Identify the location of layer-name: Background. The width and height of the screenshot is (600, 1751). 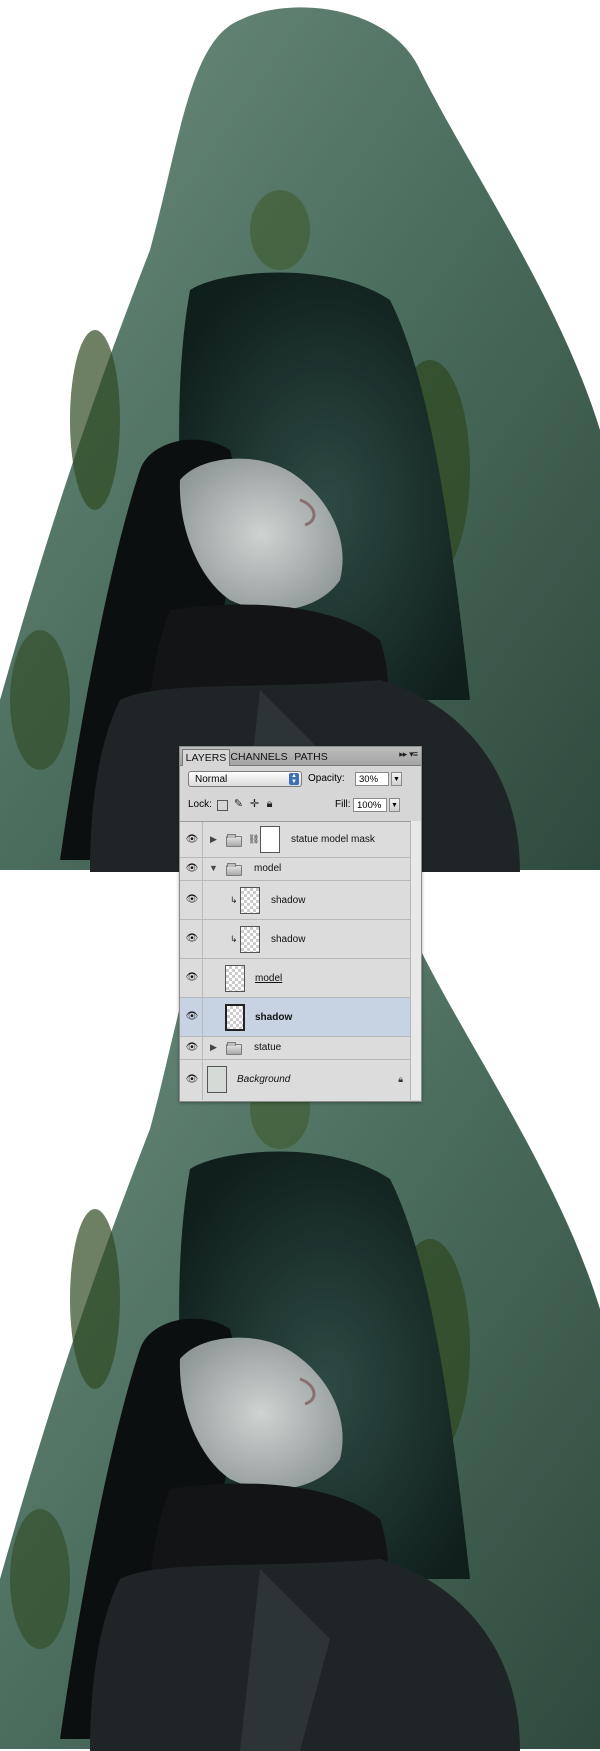
(264, 1079).